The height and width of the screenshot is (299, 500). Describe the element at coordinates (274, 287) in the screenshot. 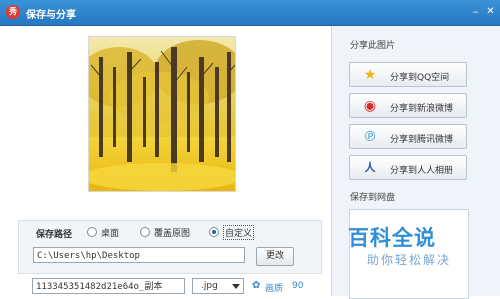

I see `quality-link: 画质` at that location.